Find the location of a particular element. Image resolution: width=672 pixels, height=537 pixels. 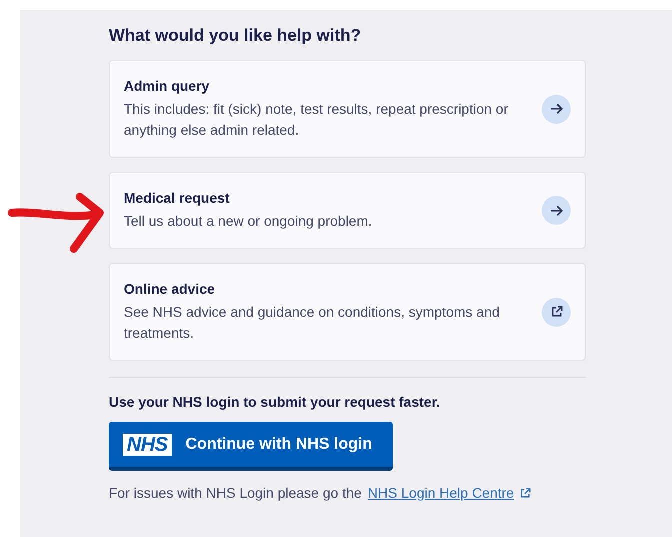

option-card: Online advice See NHS advice and guidance on conditions, symptoms and treatments. is located at coordinates (347, 312).